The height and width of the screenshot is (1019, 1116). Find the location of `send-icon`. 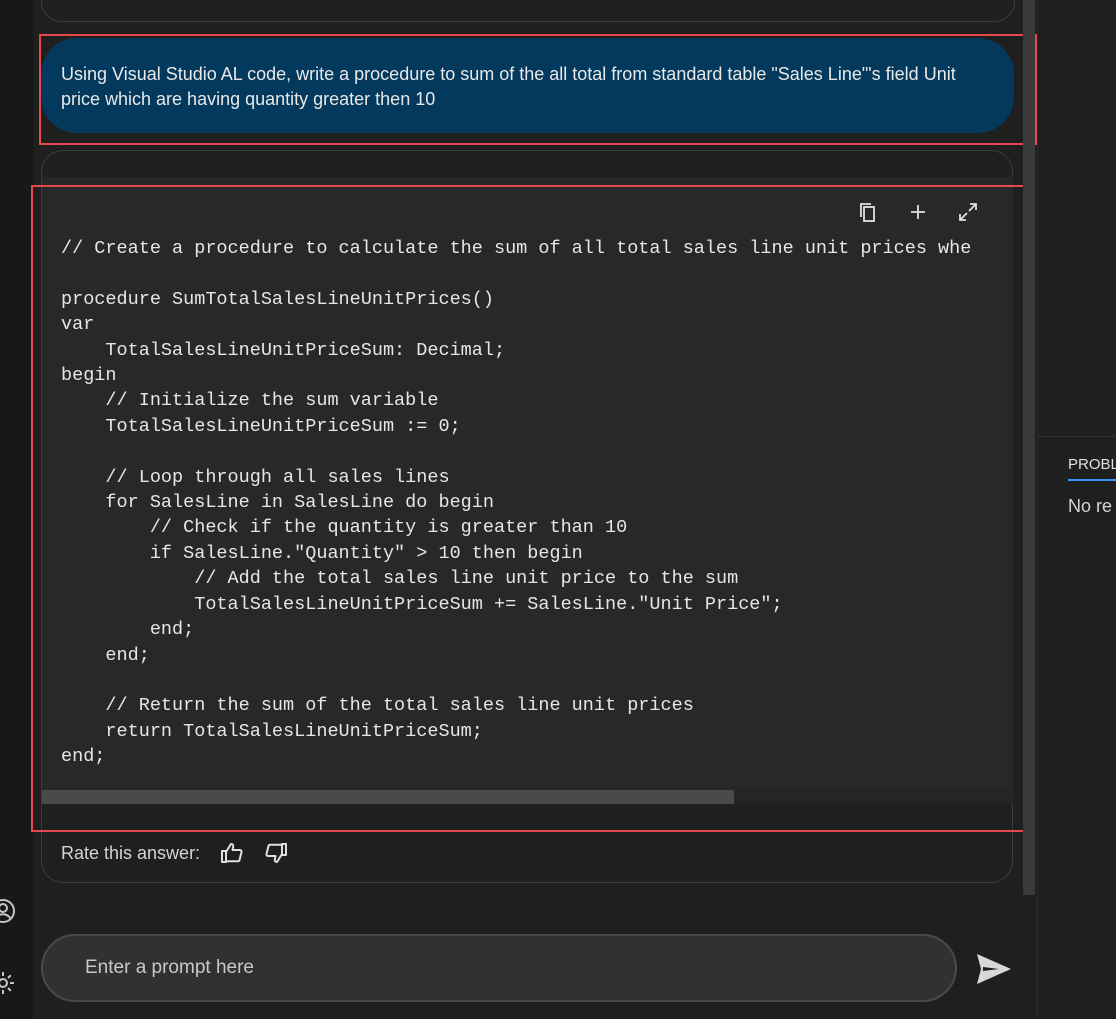

send-icon is located at coordinates (994, 969).